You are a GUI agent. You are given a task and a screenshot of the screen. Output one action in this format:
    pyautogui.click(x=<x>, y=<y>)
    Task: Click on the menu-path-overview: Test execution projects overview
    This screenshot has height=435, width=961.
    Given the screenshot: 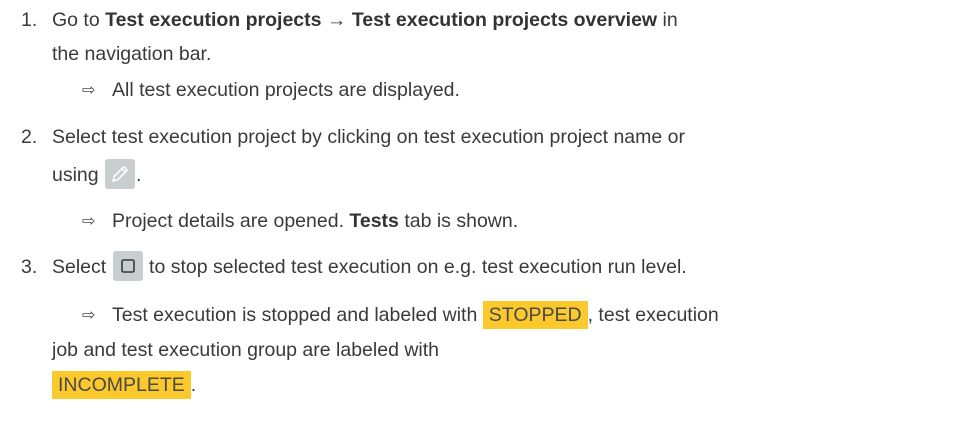 What is the action you would take?
    pyautogui.click(x=504, y=20)
    